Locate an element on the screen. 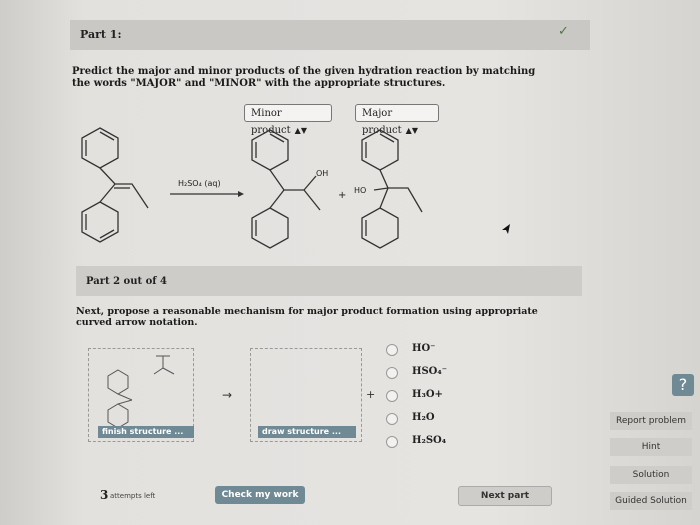 This screenshot has width=700, height=525. option-label-3: H₂O is located at coordinates (423, 417).